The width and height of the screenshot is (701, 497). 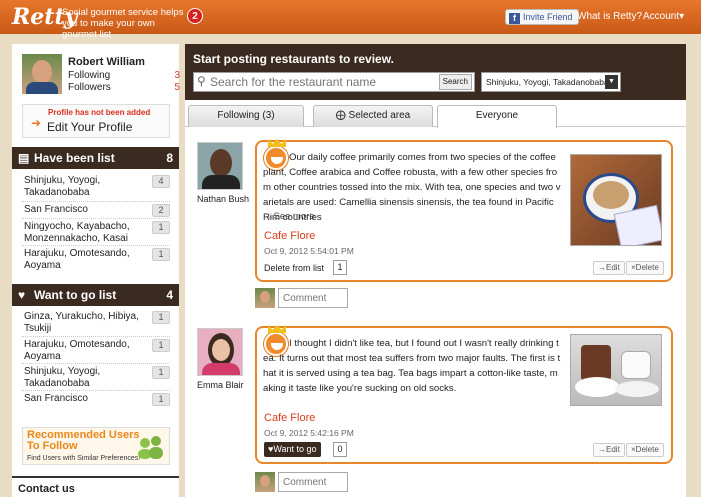 What do you see at coordinates (289, 216) in the screenshot?
I see `see-more-link: →See more` at bounding box center [289, 216].